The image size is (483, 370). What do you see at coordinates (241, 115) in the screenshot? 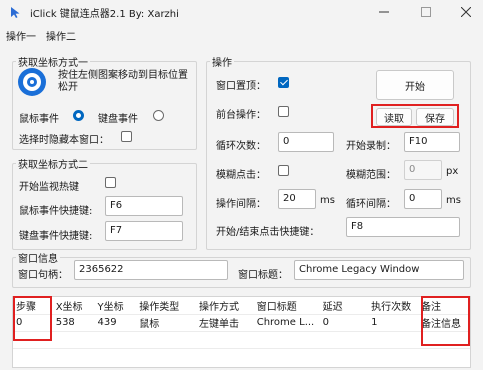
I see `foreground-label: 前台操作：` at bounding box center [241, 115].